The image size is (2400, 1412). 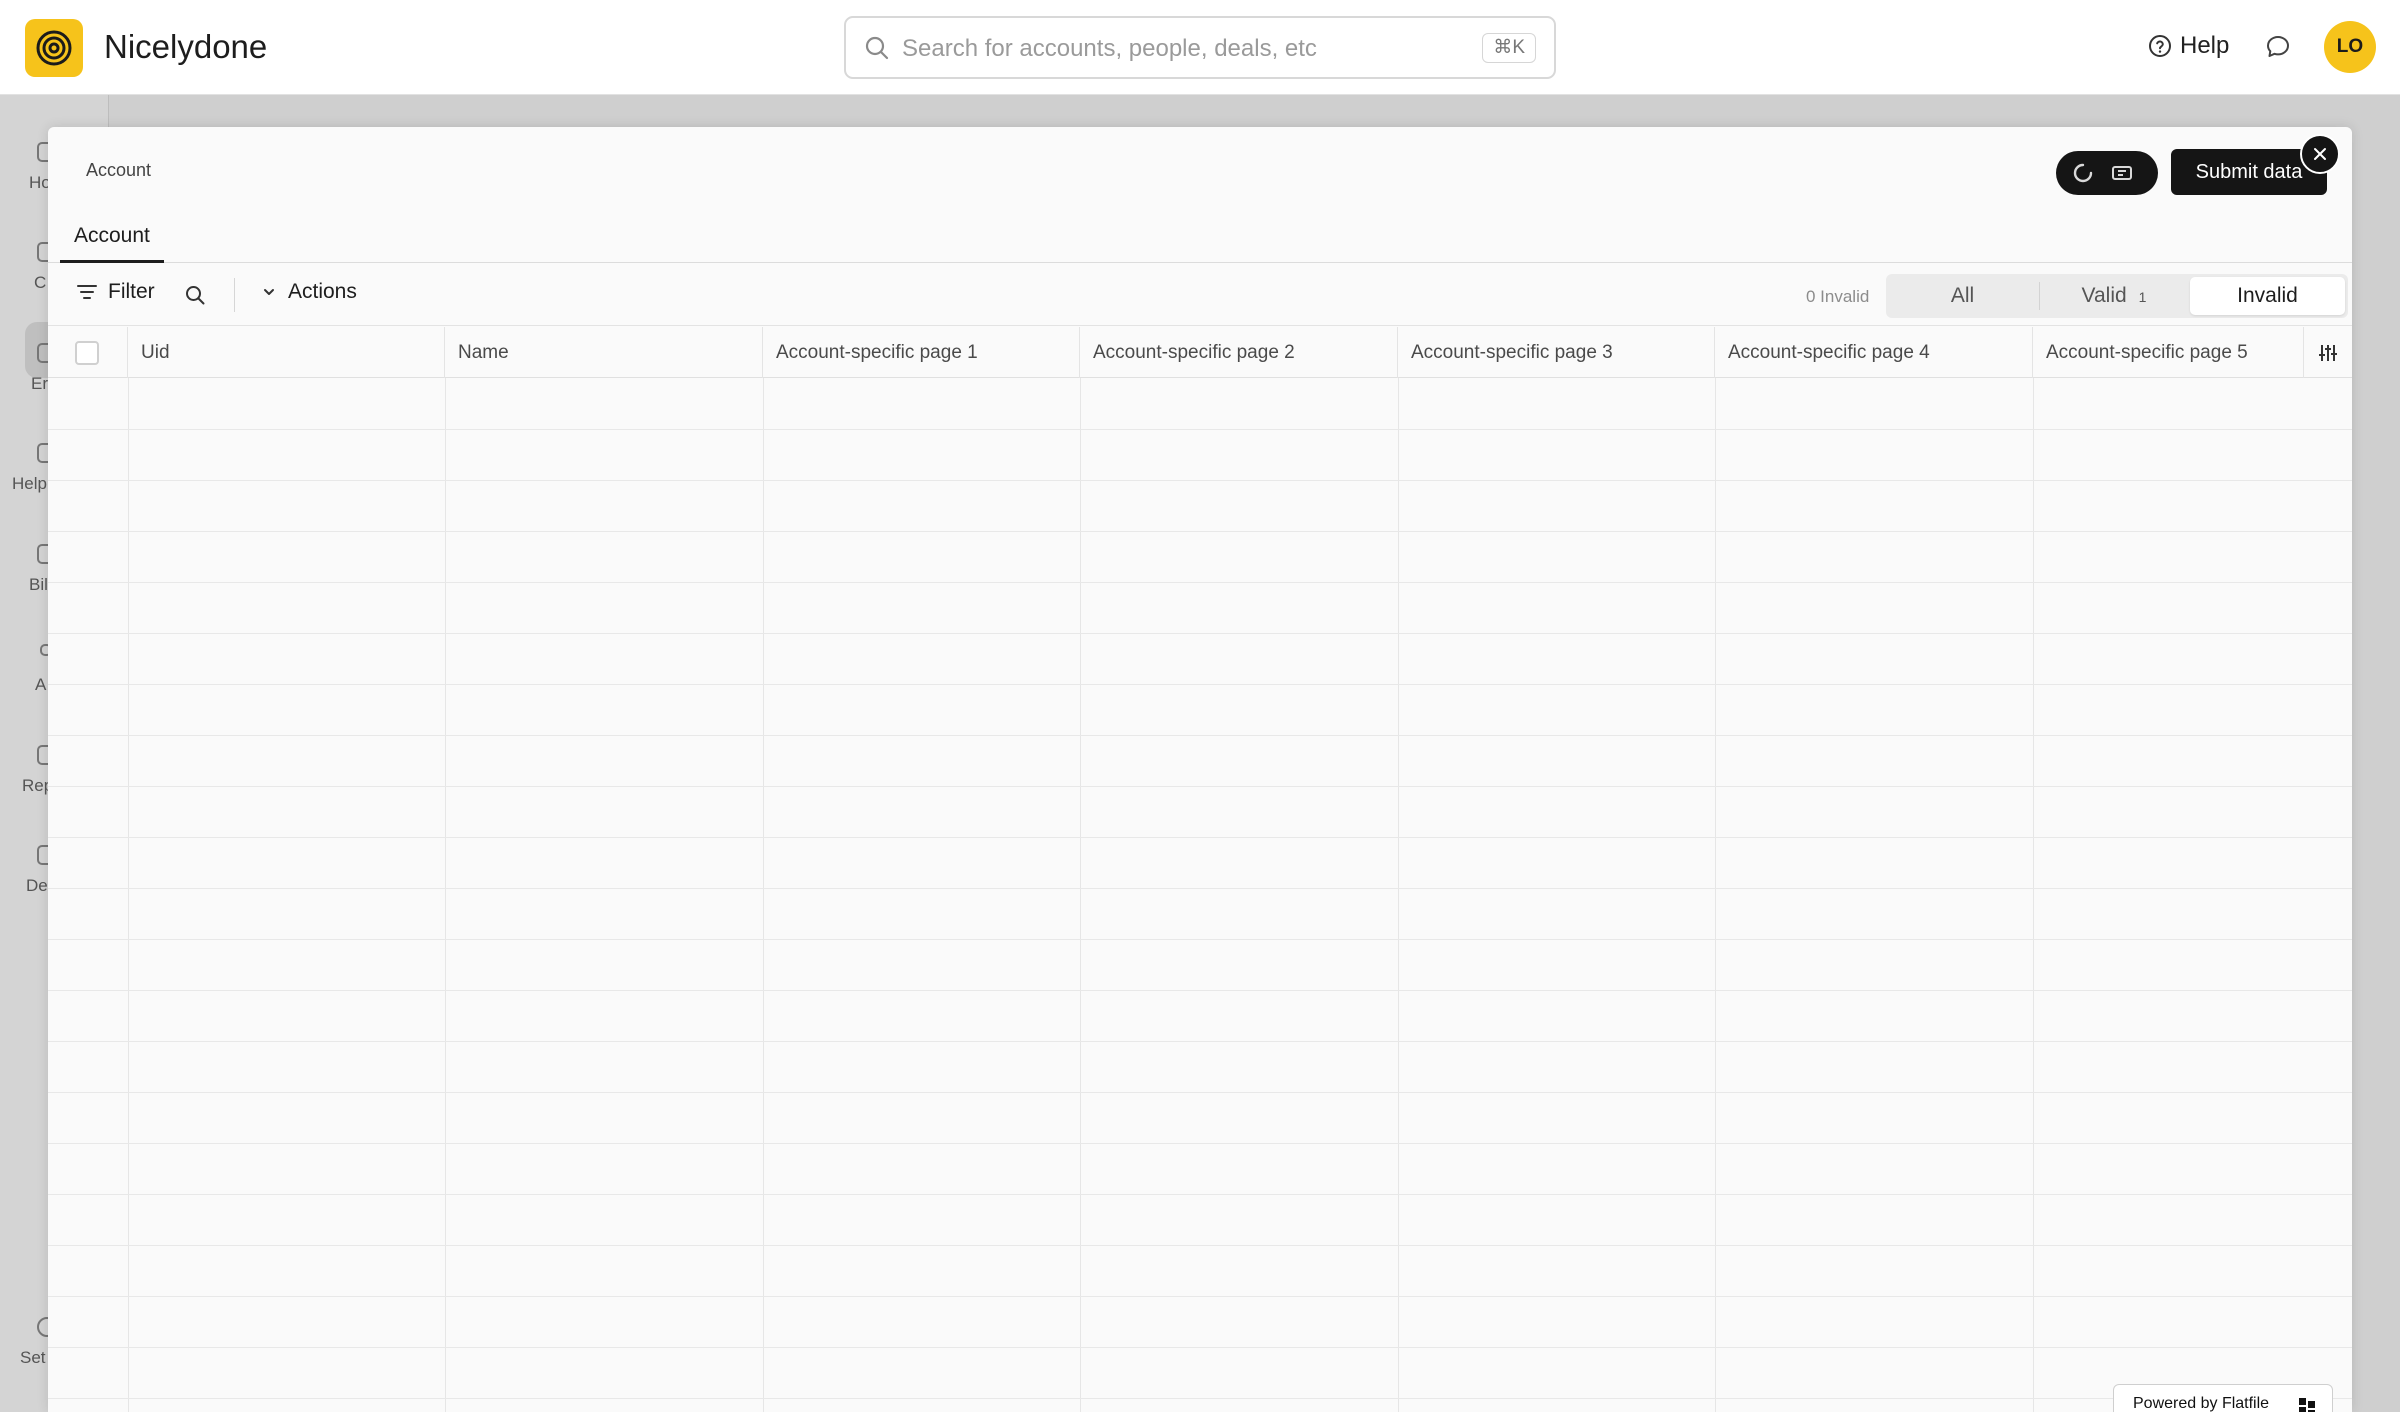 What do you see at coordinates (1109, 48) in the screenshot?
I see `search-placeholder: Search for accounts, people, deals, etc` at bounding box center [1109, 48].